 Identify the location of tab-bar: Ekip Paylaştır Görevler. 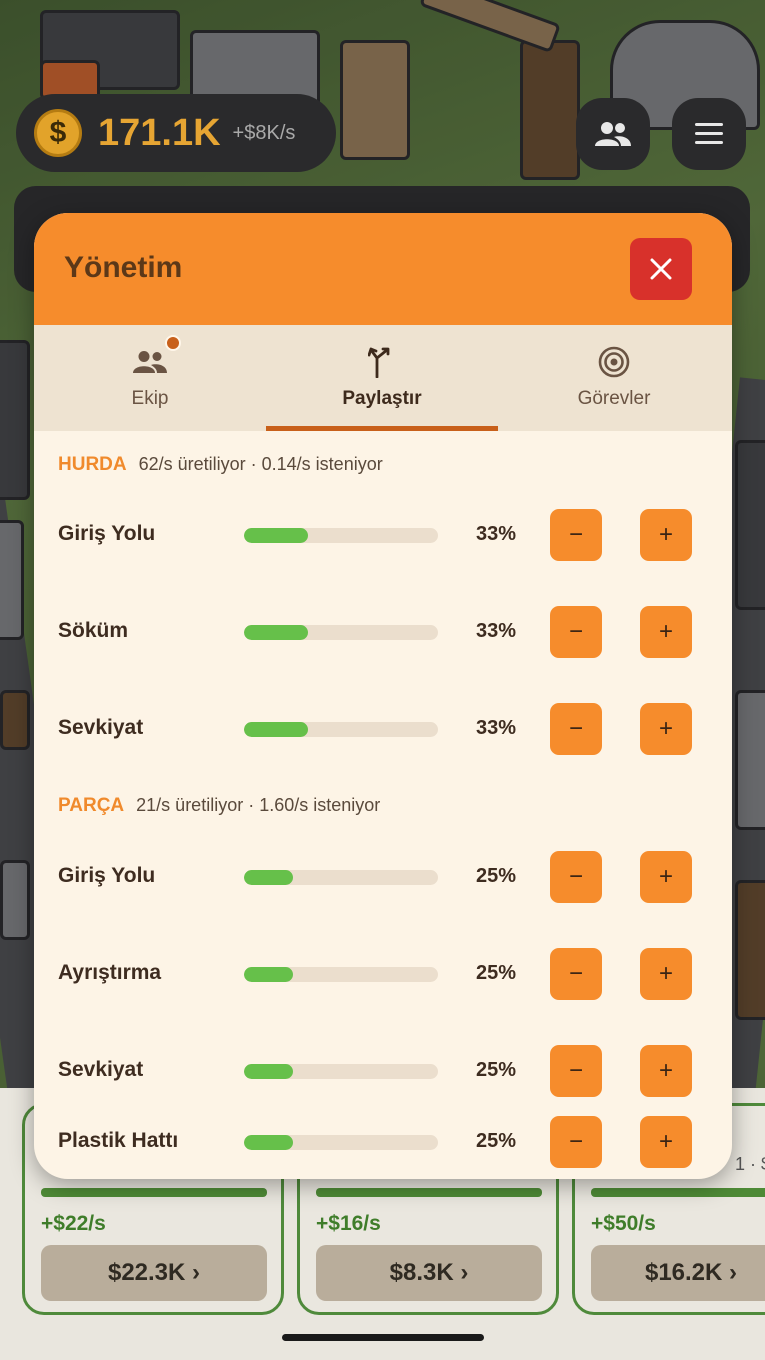
(383, 378).